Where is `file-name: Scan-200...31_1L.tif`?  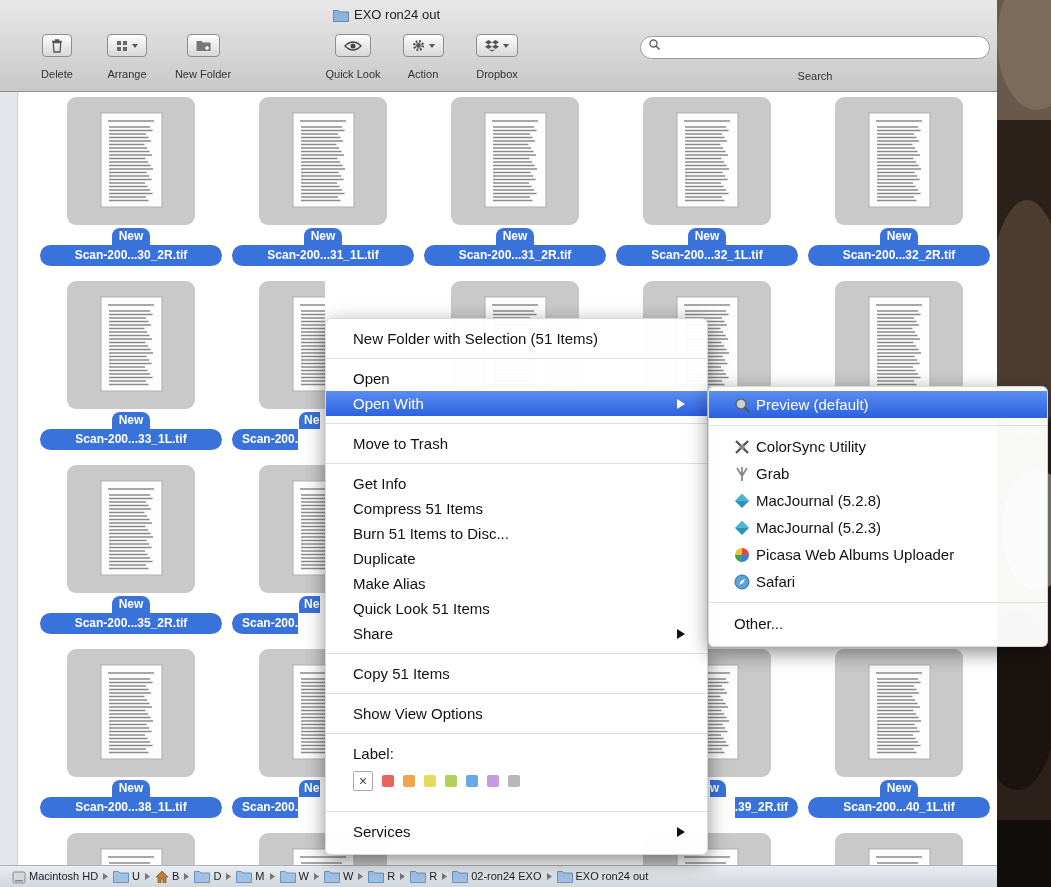
file-name: Scan-200...31_1L.tif is located at coordinates (323, 255).